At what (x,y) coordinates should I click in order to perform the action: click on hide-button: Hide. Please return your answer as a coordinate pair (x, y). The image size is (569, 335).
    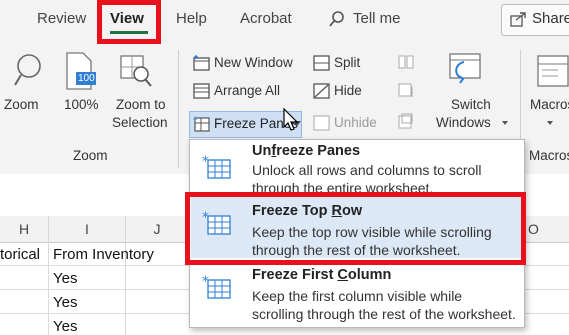
    Looking at the image, I should click on (348, 90).